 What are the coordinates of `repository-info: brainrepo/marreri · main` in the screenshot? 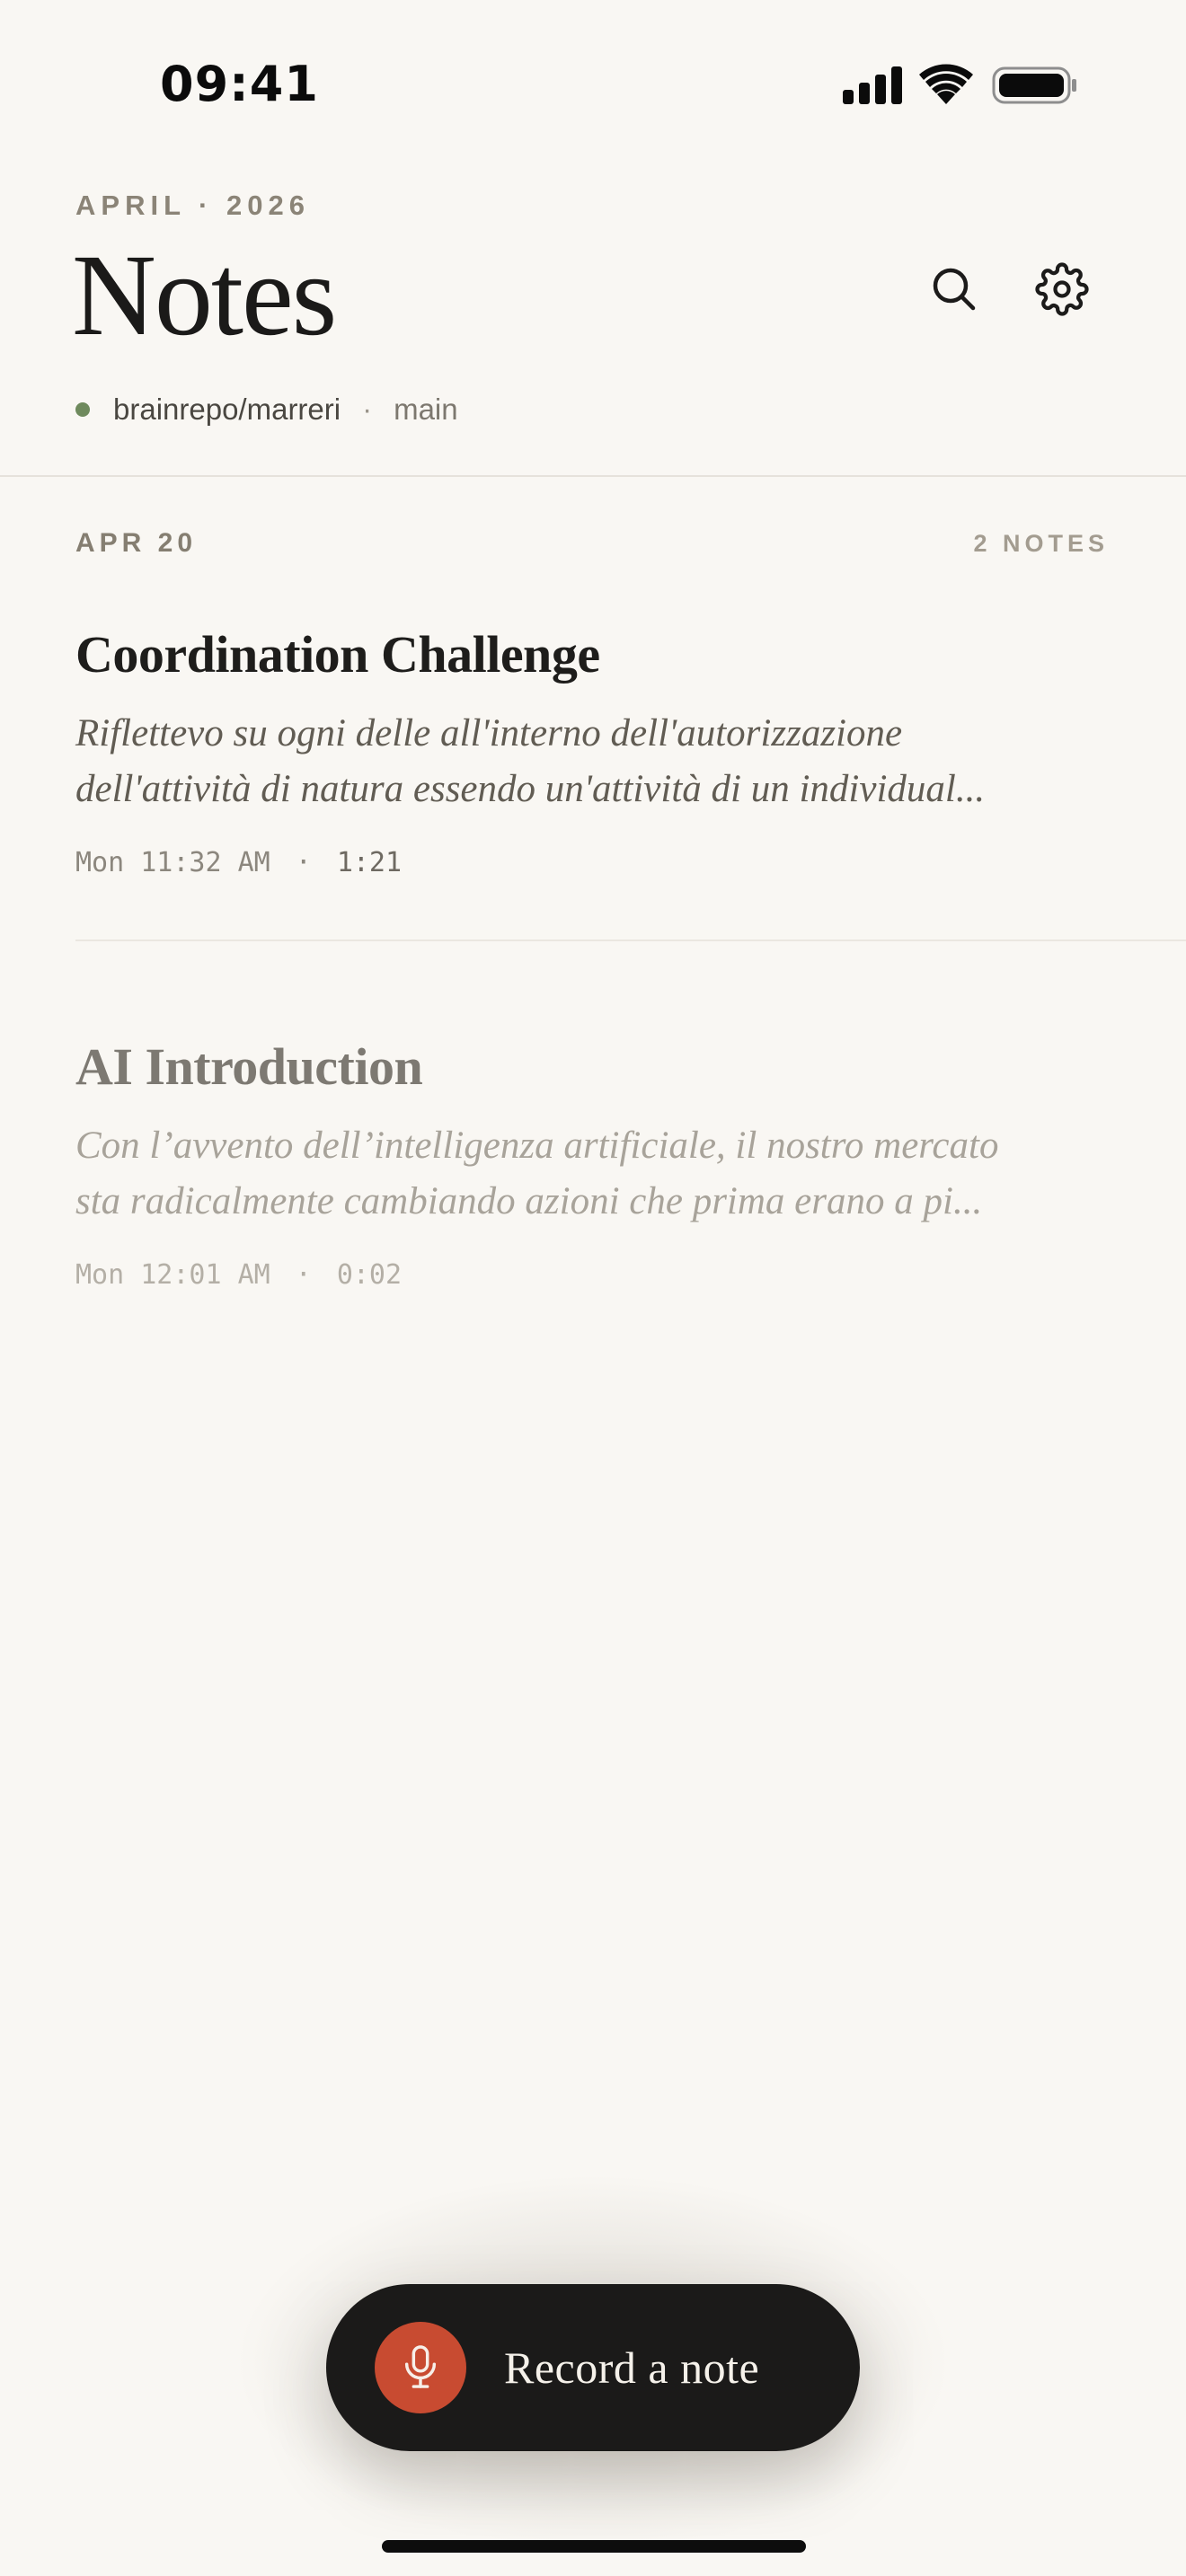 It's located at (266, 410).